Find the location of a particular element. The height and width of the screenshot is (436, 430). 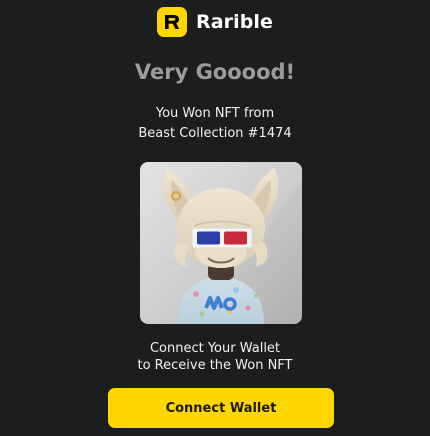

nft-beast-character-image is located at coordinates (221, 243).